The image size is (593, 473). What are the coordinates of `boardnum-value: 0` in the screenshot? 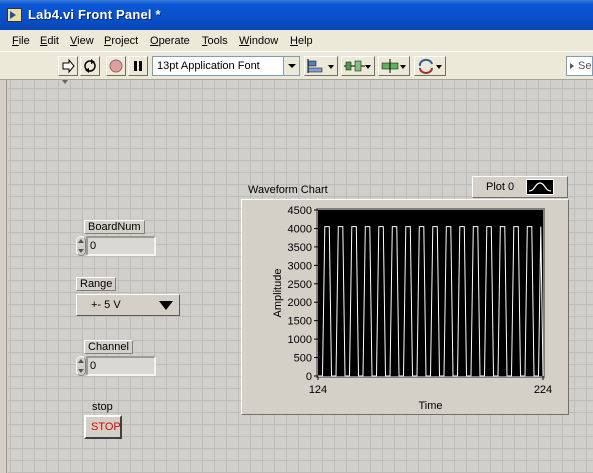 It's located at (93, 246).